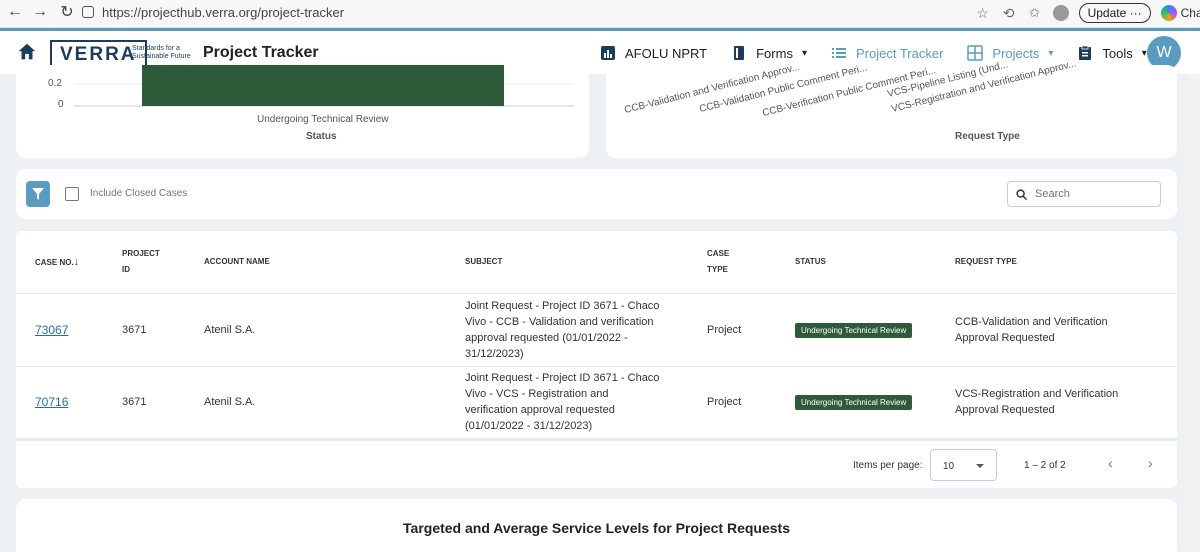 The image size is (1200, 552). What do you see at coordinates (718, 261) in the screenshot?
I see `column-header-case-type: CASE TYPE` at bounding box center [718, 261].